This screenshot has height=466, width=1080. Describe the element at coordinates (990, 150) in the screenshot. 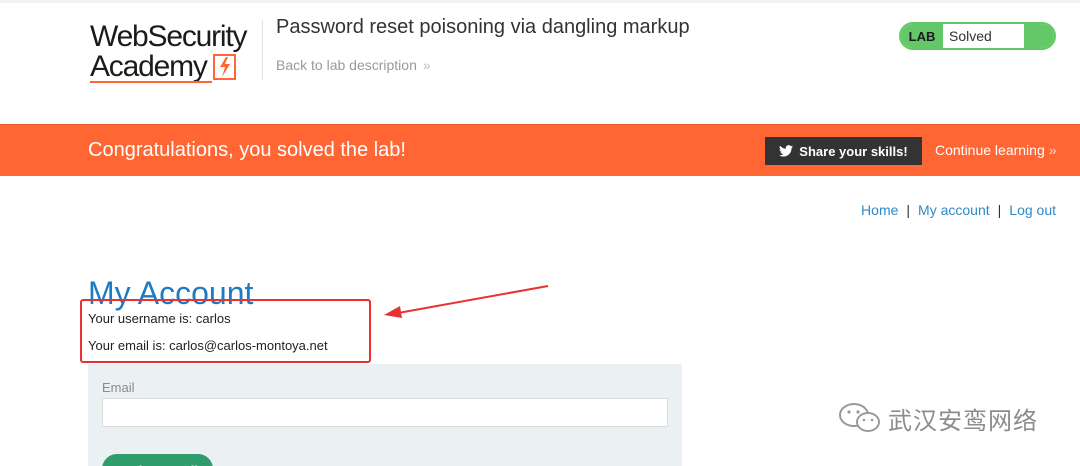

I see `continue-learning-label: Continue learning` at that location.